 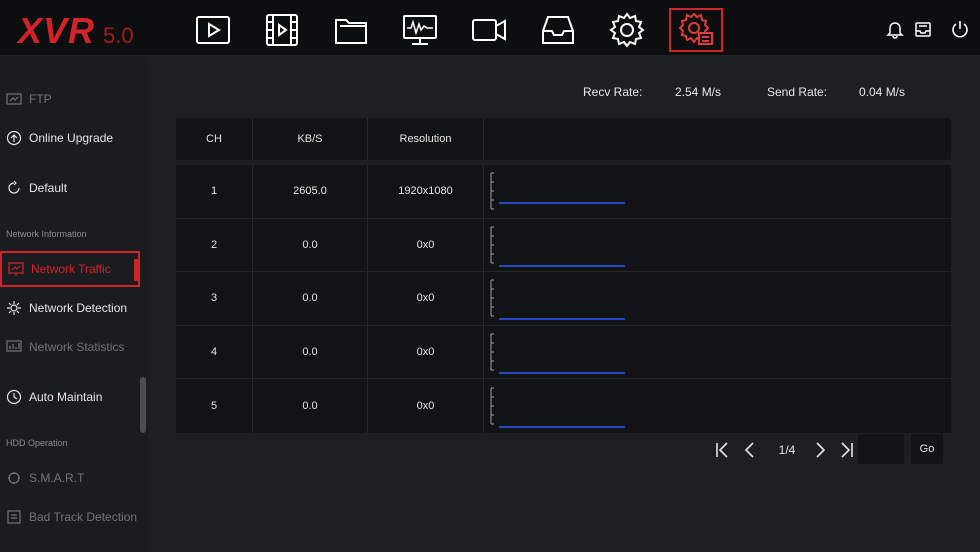 What do you see at coordinates (40, 99) in the screenshot?
I see `sidebar-item-label: FTP` at bounding box center [40, 99].